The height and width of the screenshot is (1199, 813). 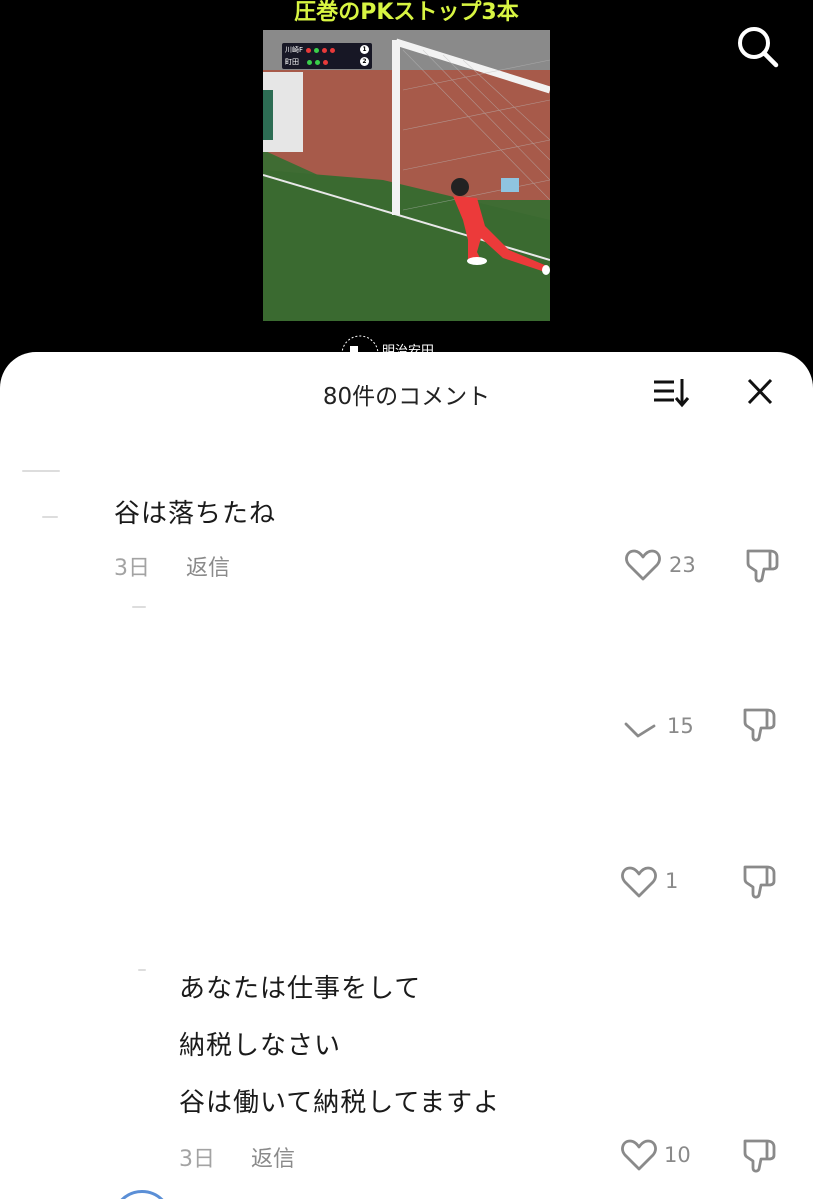 What do you see at coordinates (195, 514) in the screenshot?
I see `comment-text: 谷は落ちたね` at bounding box center [195, 514].